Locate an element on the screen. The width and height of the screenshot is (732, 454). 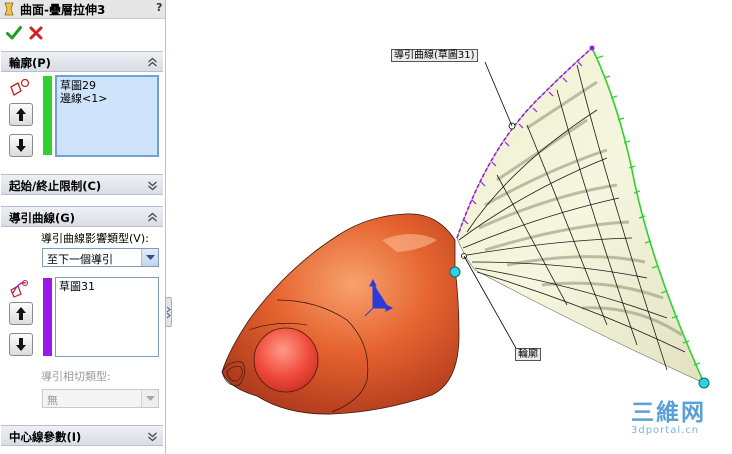
profile-endpoint-marker is located at coordinates (704, 383).